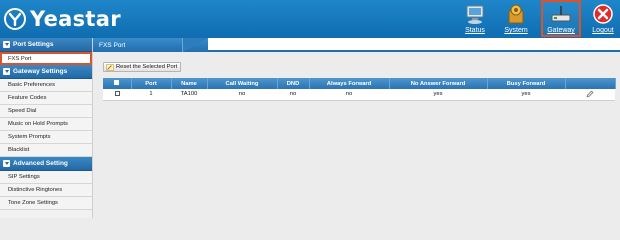 This screenshot has width=620, height=240. I want to click on column-header-no-answer-forward: No Answer Forward, so click(438, 83).